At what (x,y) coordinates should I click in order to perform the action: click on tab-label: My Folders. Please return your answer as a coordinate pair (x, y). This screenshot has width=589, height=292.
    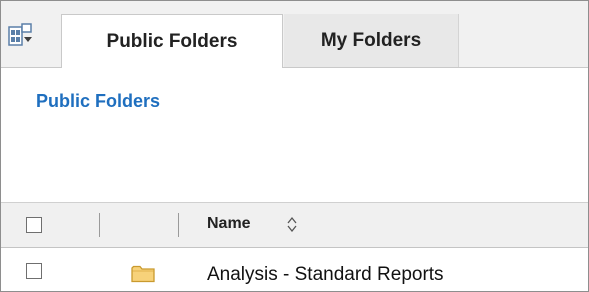
    Looking at the image, I should click on (371, 40).